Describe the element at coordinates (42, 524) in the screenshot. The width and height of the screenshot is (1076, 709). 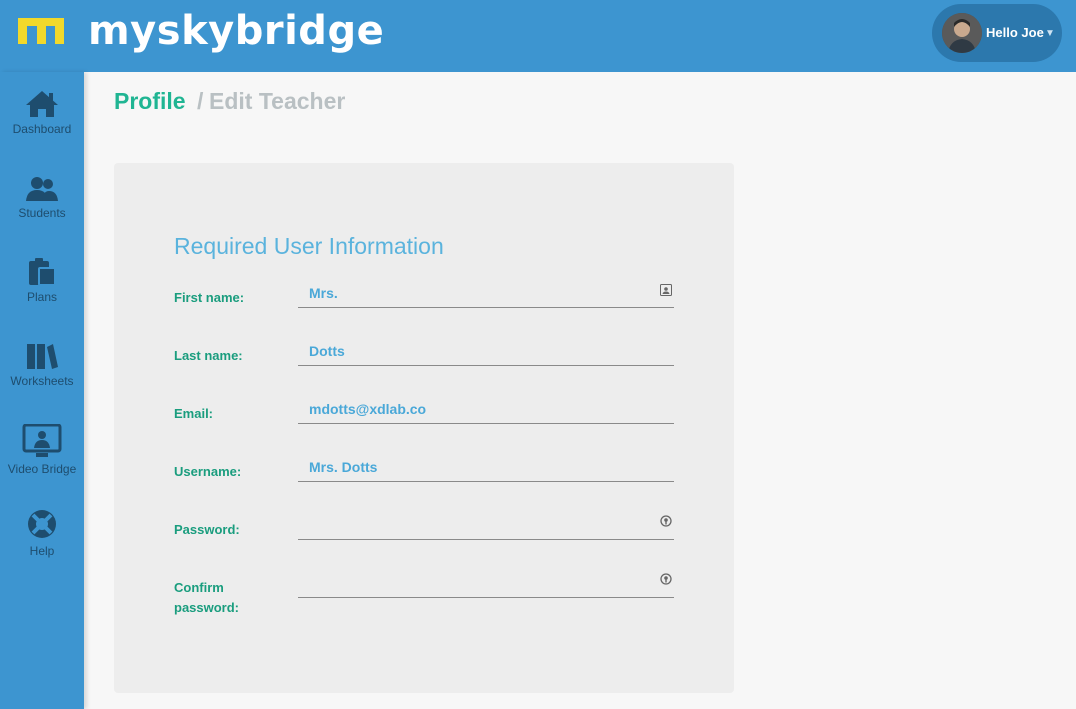
I see `lifebuoy-icon` at that location.